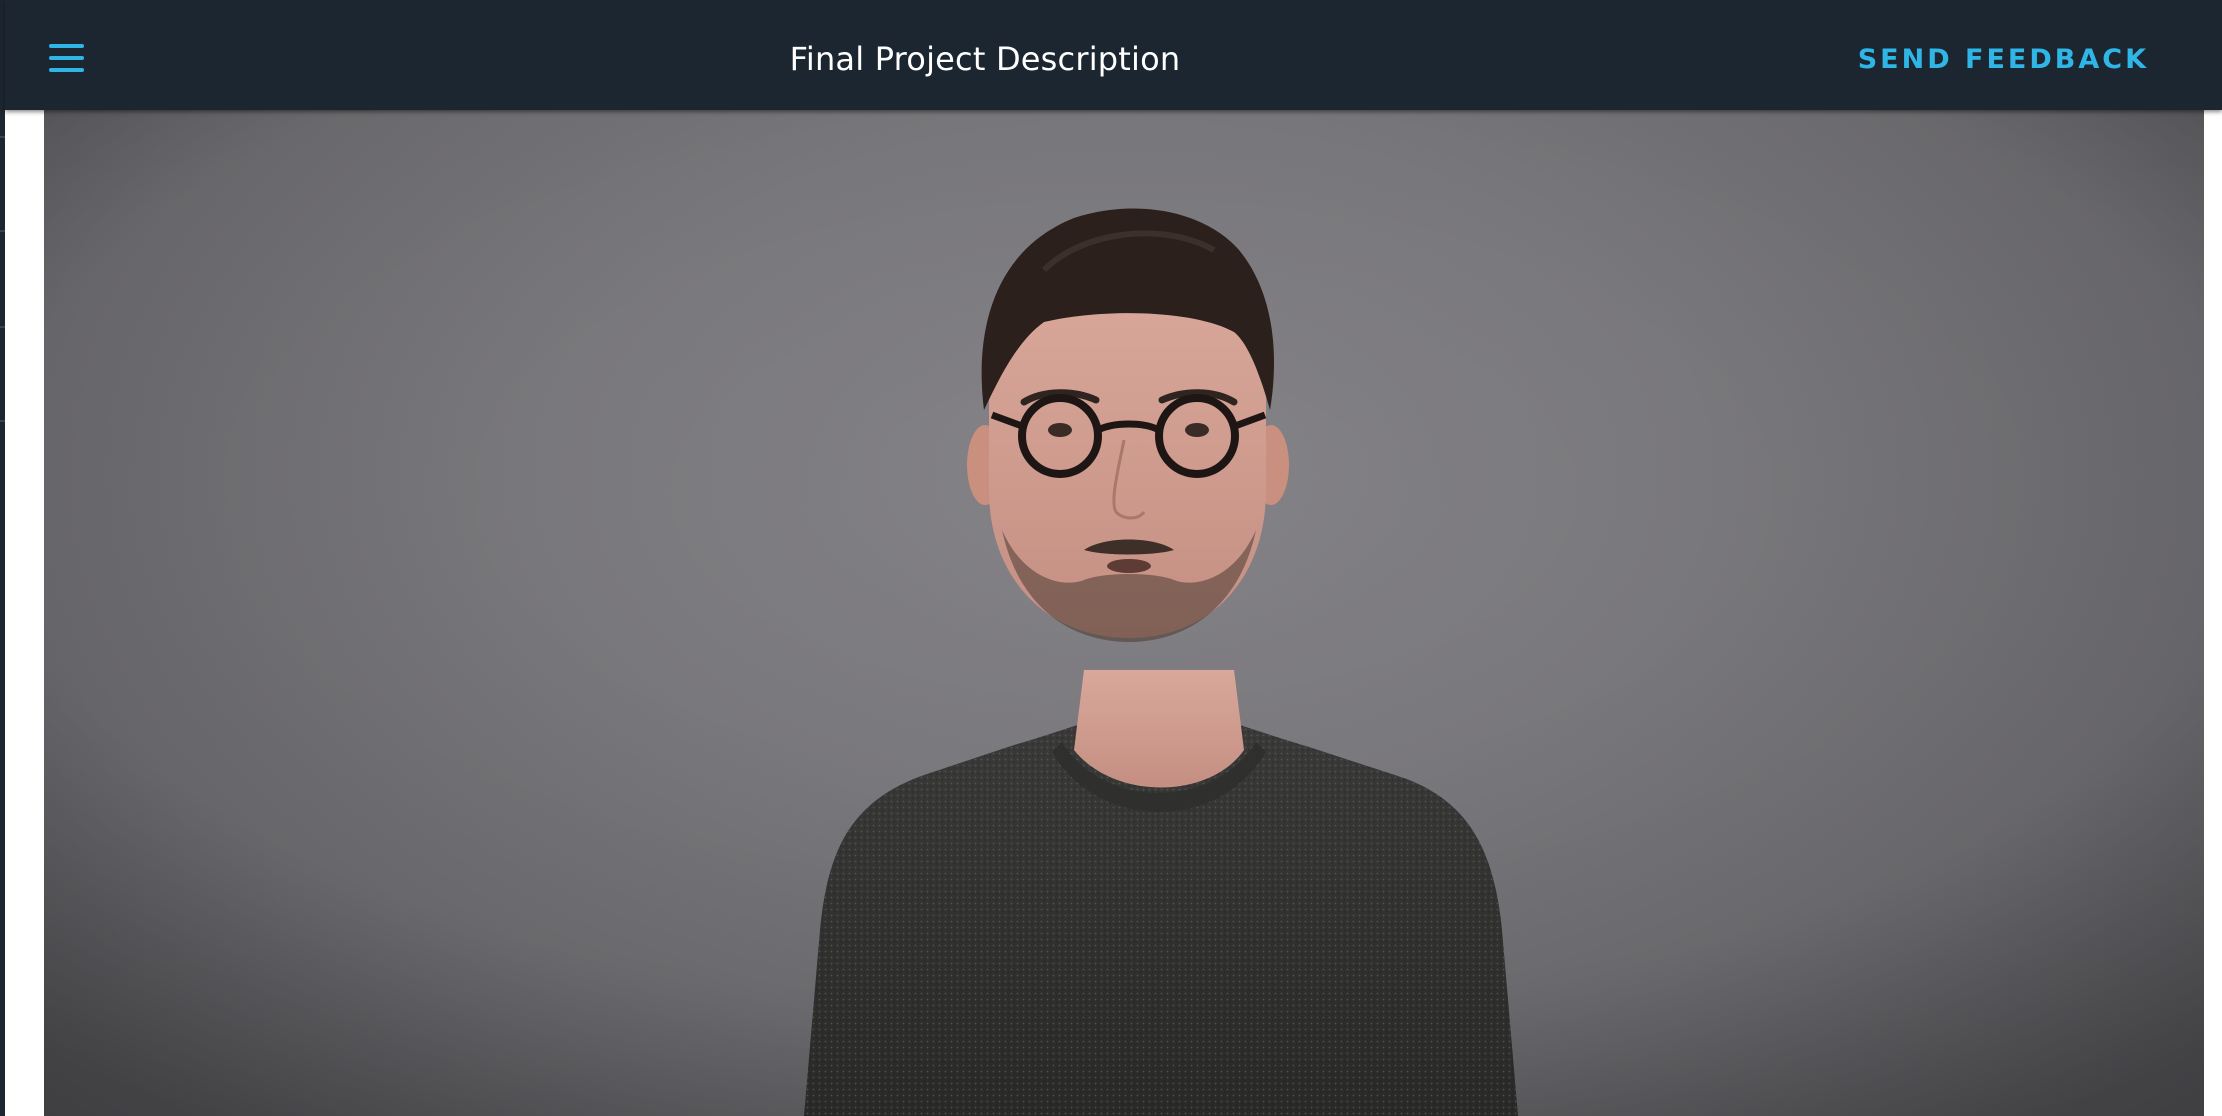  I want to click on top-navigation-bar: Final Project Description SEND FEEDBACK, so click(1113, 55).